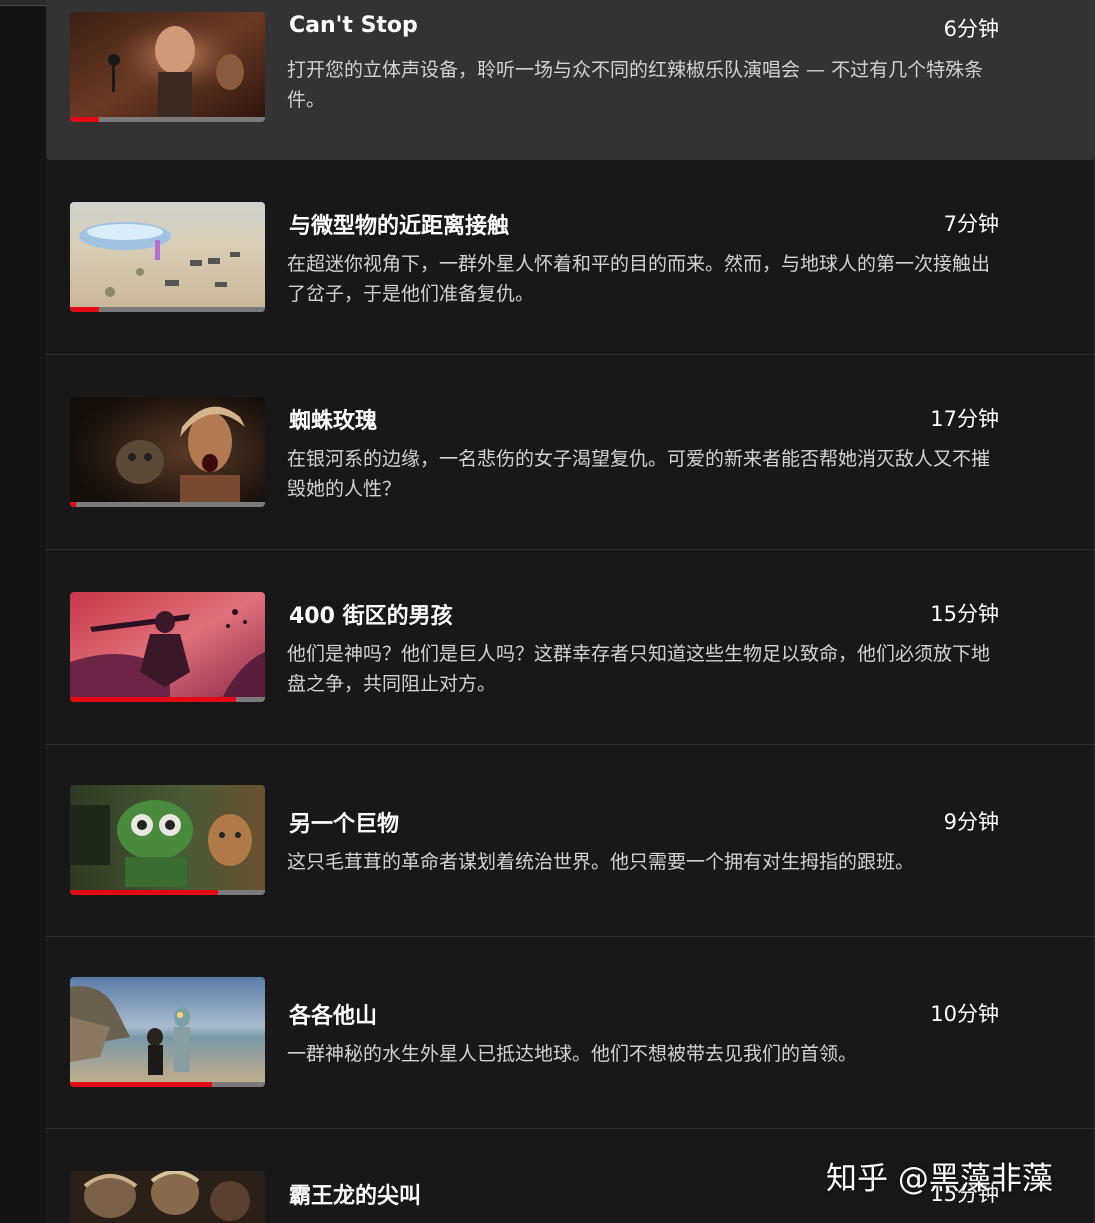  I want to click on episode-title: 蜘蛛玫瑰, so click(333, 421).